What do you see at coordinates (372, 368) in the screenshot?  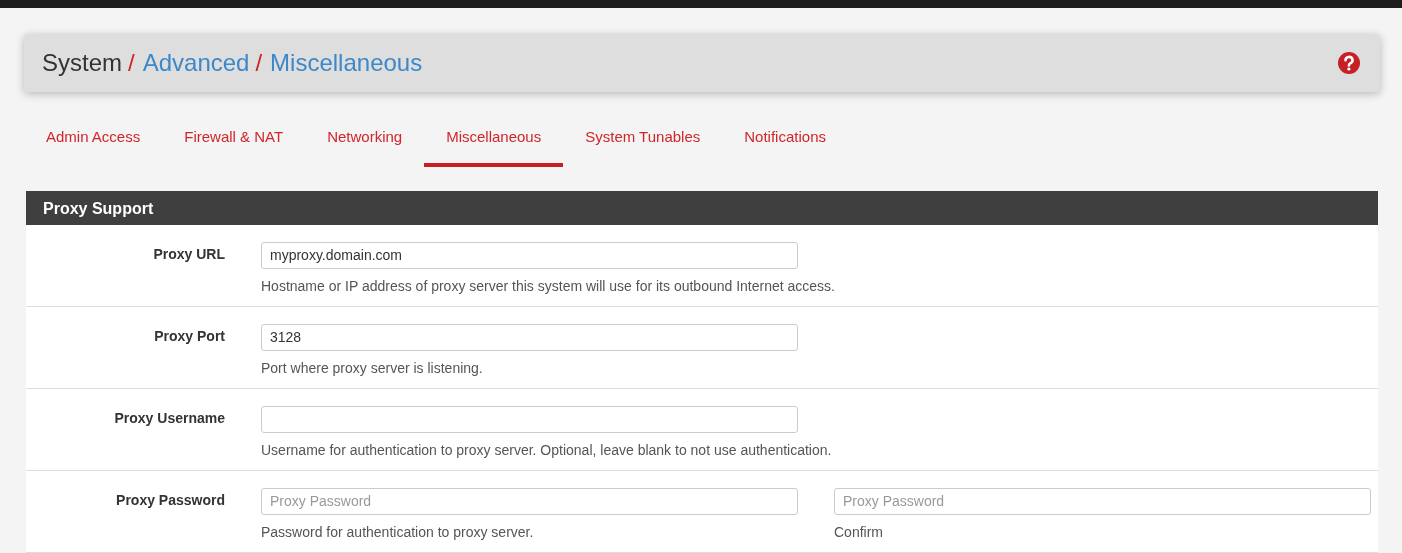 I see `help-text: Port where proxy server is listening.` at bounding box center [372, 368].